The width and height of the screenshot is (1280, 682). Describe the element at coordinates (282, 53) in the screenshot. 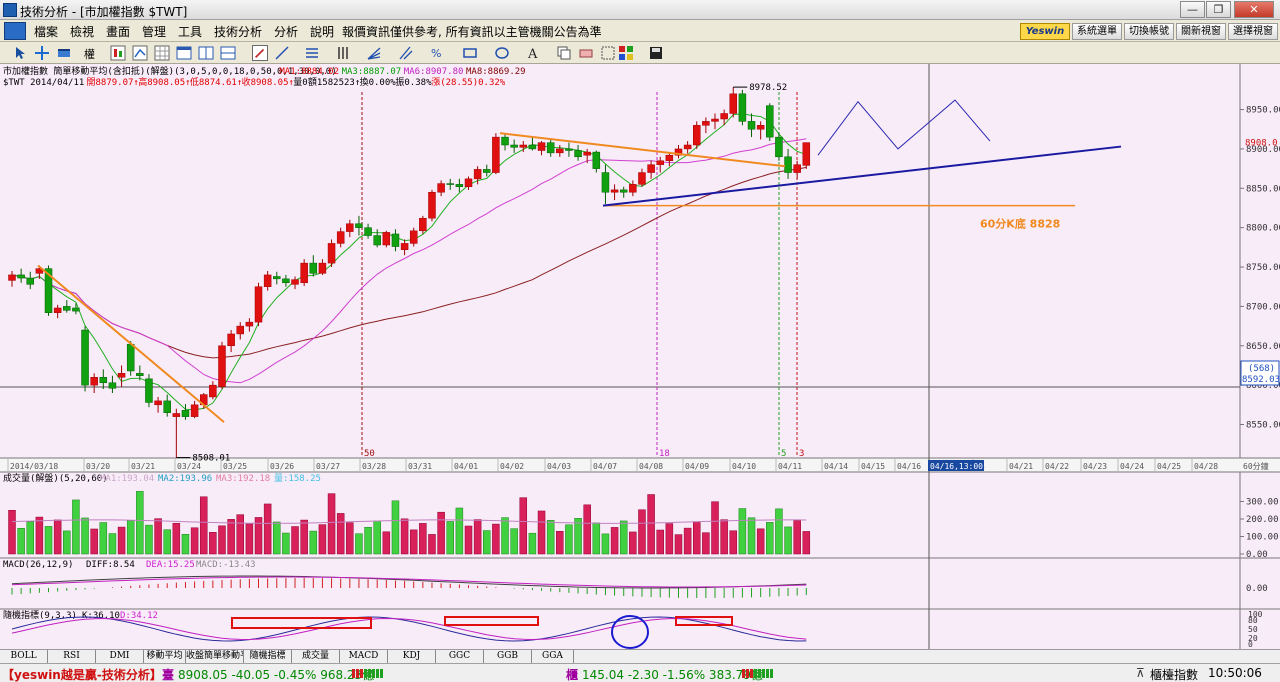

I see `line-tool-icon` at that location.